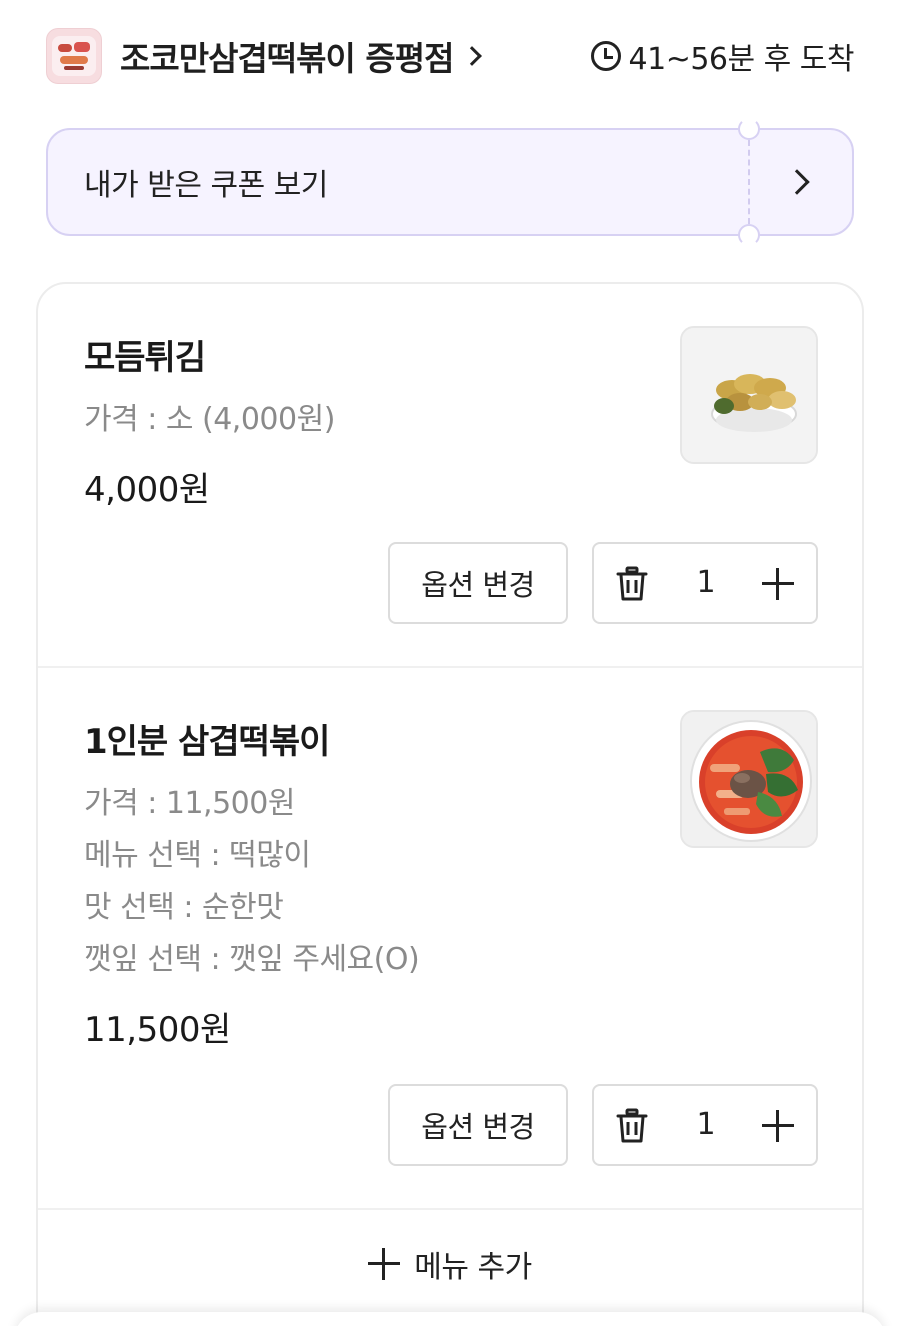  I want to click on clock-icon, so click(605, 56).